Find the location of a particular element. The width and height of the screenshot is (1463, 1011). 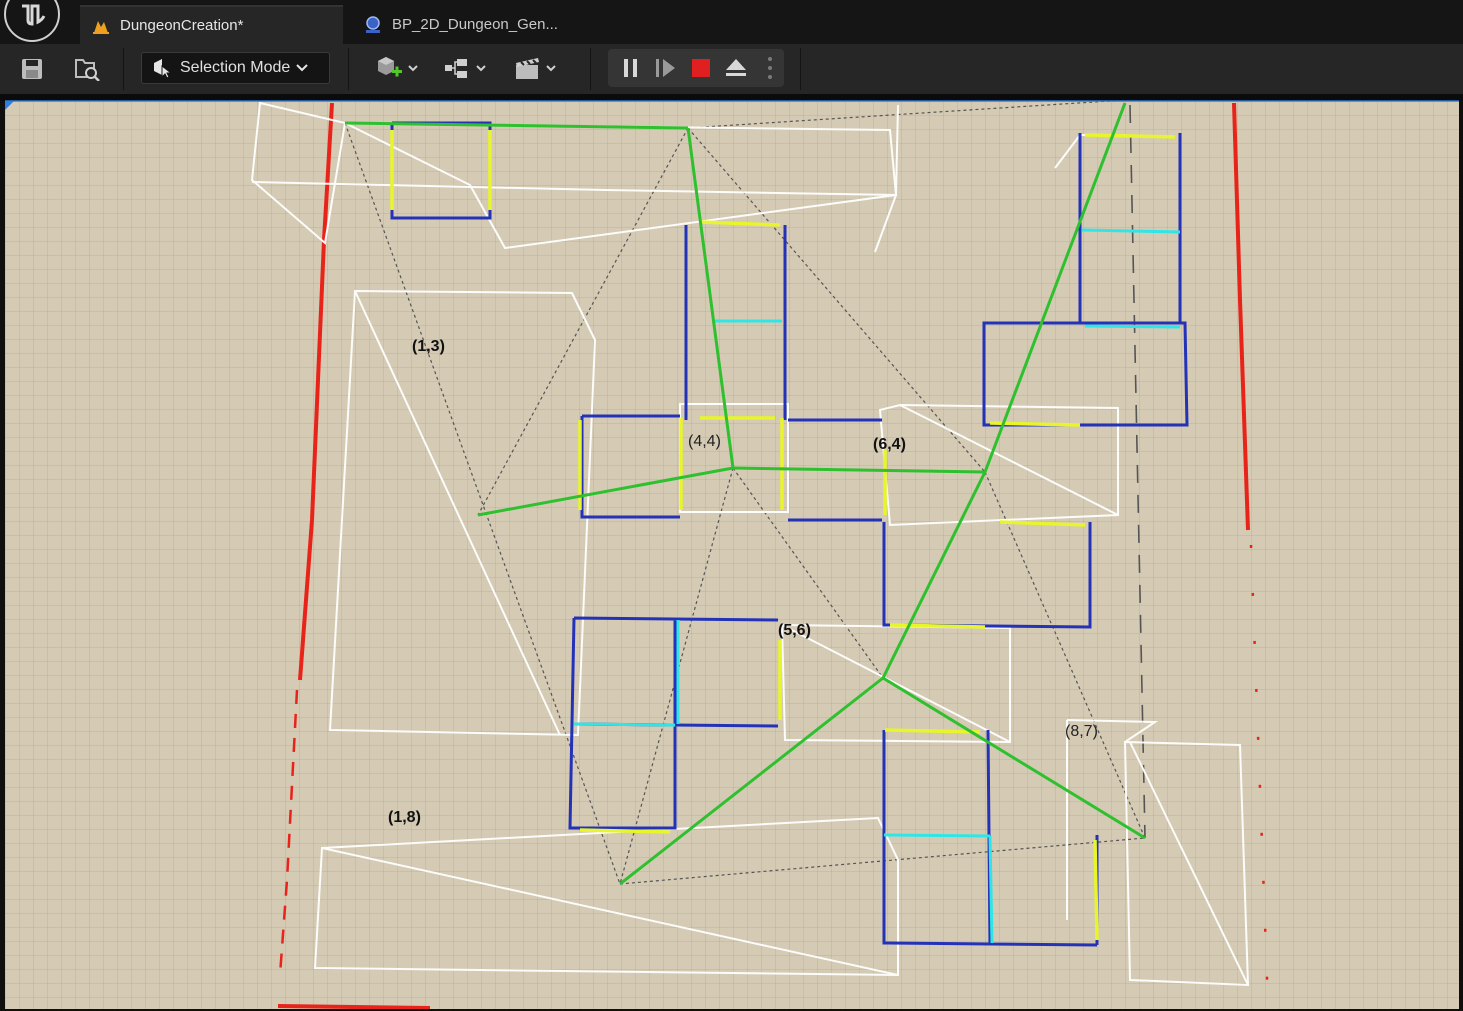

selection-arrow-icon is located at coordinates (162, 68).